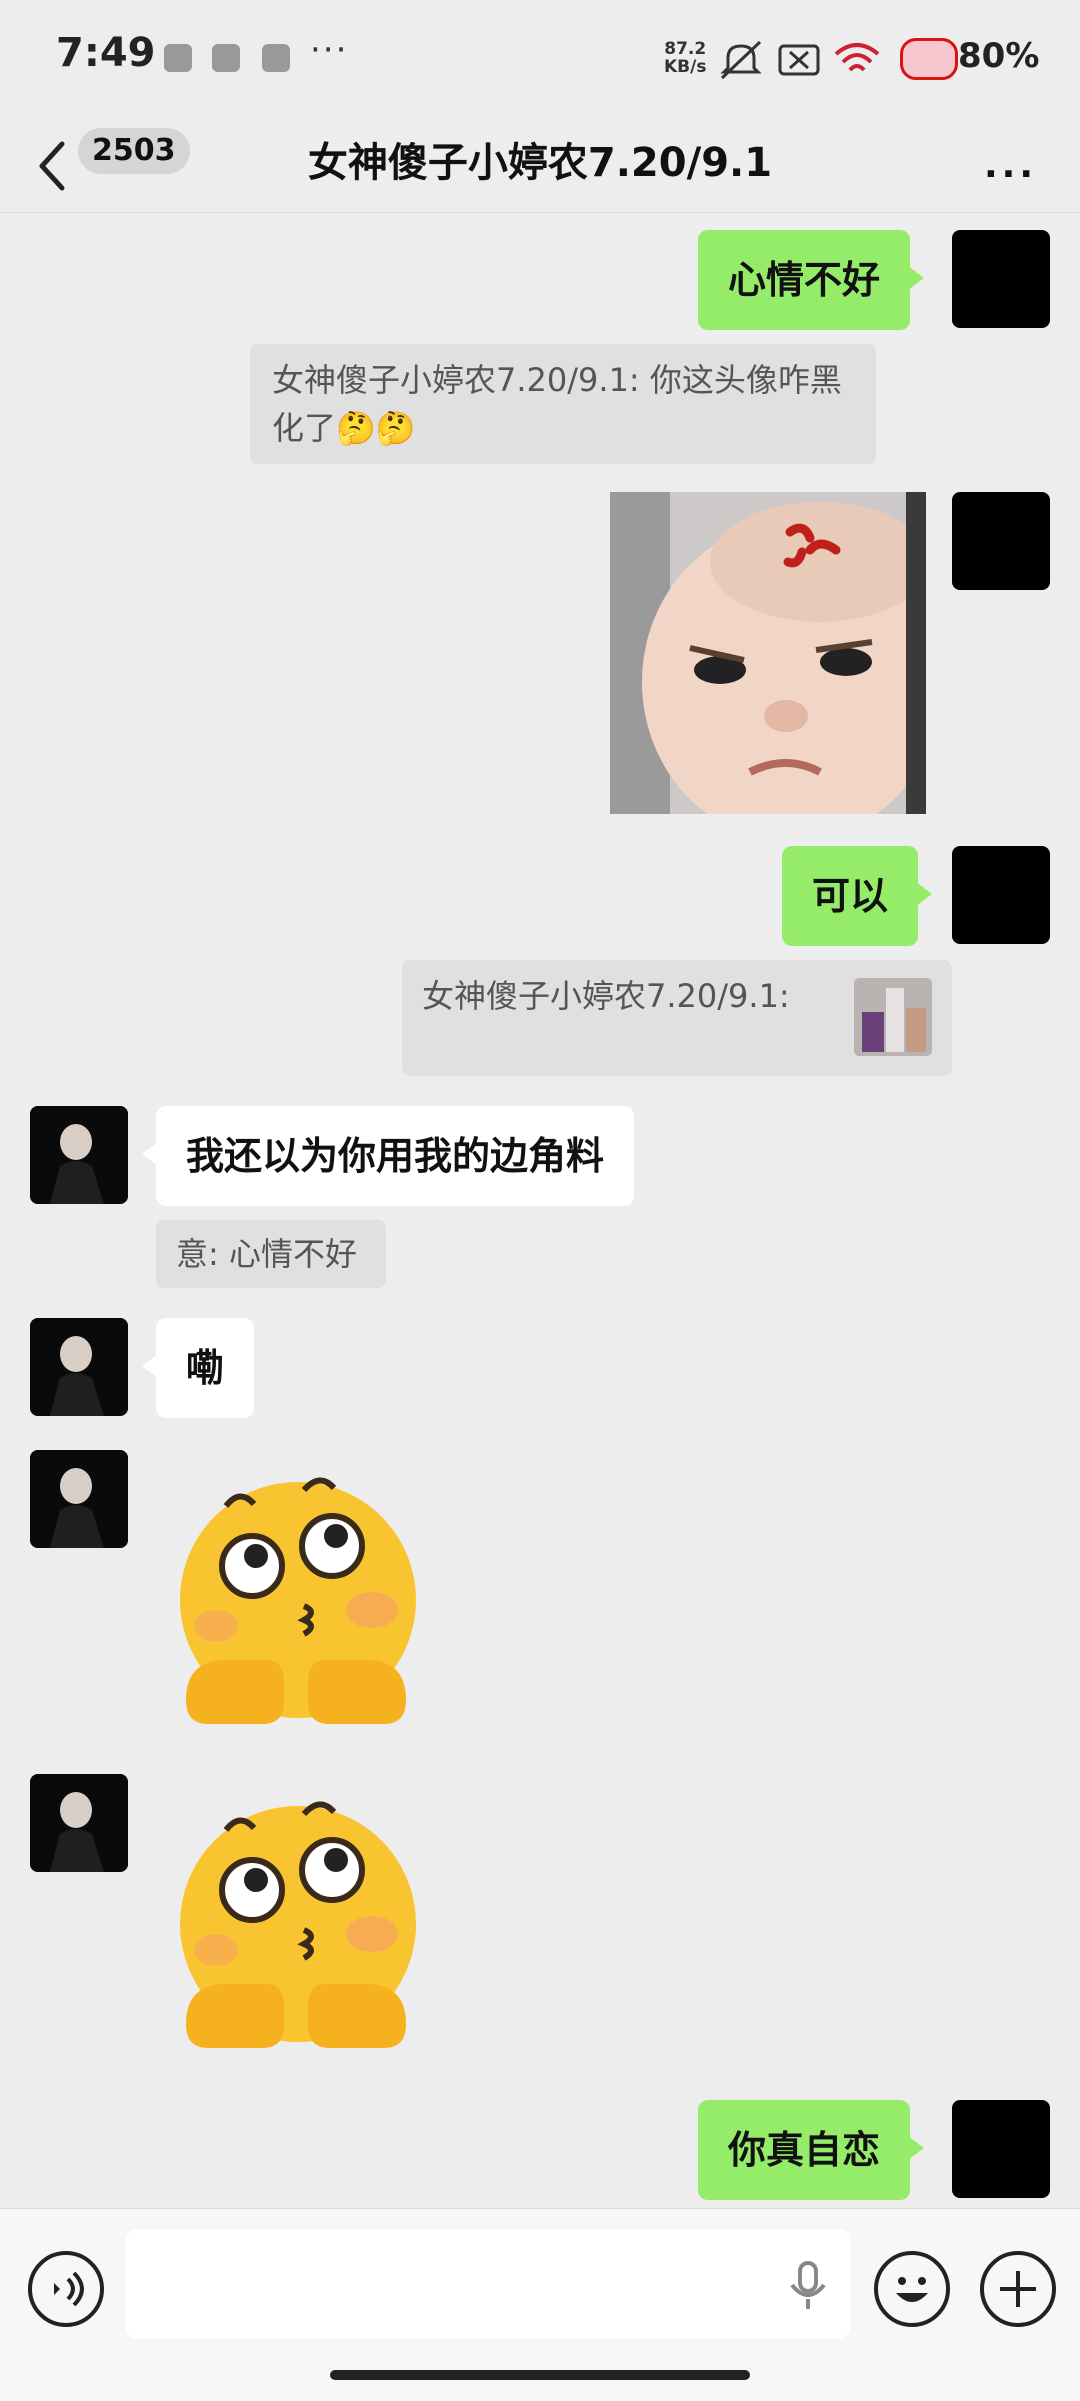 This screenshot has height=2401, width=1080. What do you see at coordinates (488, 2284) in the screenshot?
I see `message-input` at bounding box center [488, 2284].